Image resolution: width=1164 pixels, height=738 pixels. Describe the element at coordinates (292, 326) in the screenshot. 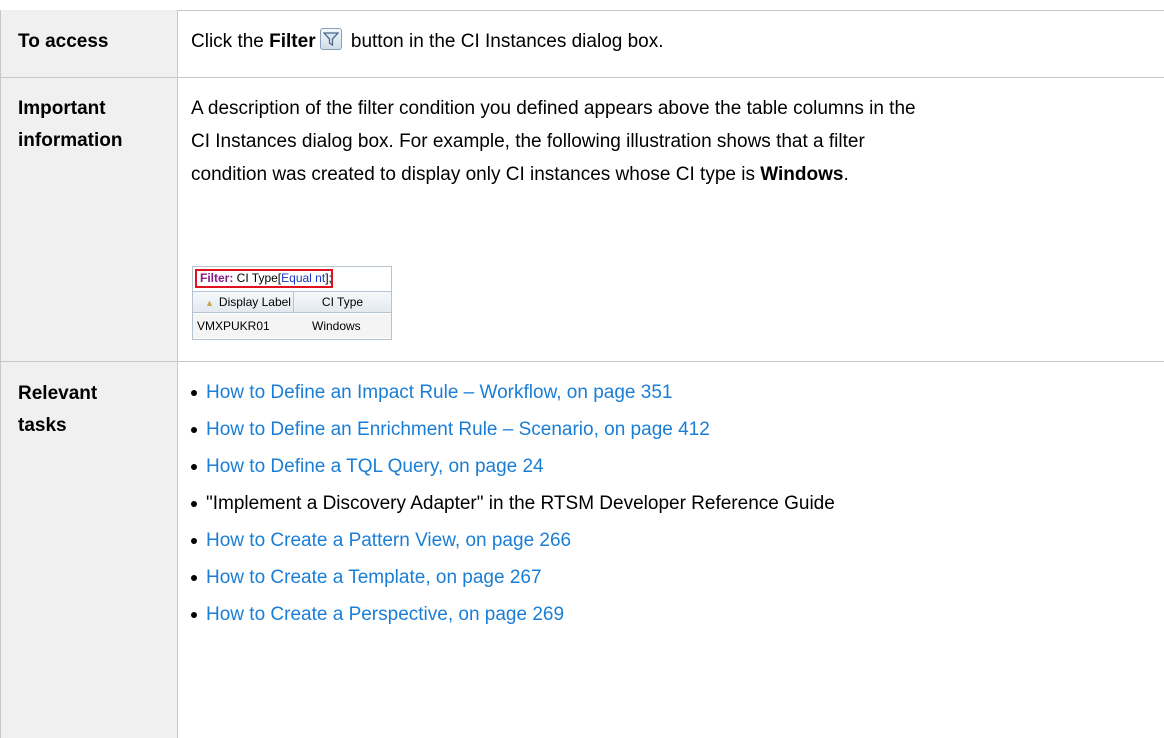

I see `table-row: VMXPUKR01 Windows` at that location.